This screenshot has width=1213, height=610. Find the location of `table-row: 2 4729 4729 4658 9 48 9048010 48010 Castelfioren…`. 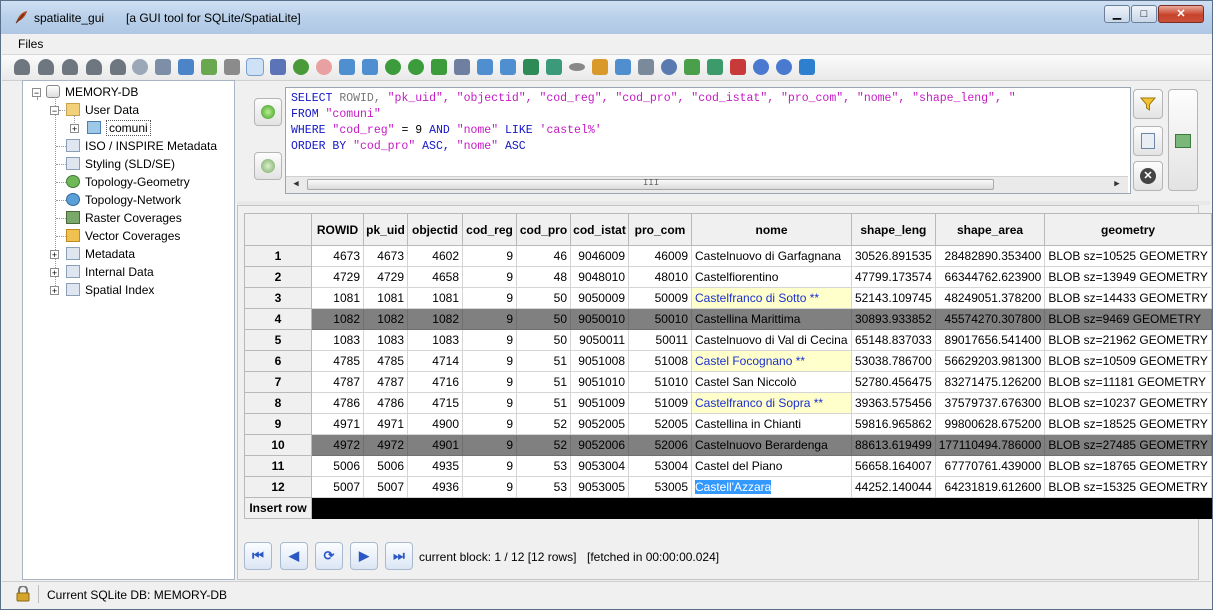

table-row: 2 4729 4729 4658 9 48 9048010 48010 Castelfioren… is located at coordinates (728, 277).